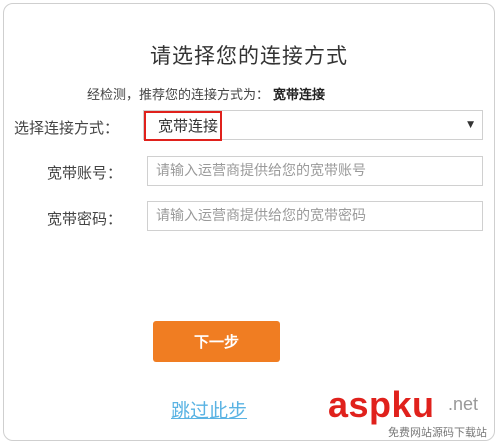 This screenshot has height=446, width=500. I want to click on watermark-domain-suffix: .net, so click(463, 404).